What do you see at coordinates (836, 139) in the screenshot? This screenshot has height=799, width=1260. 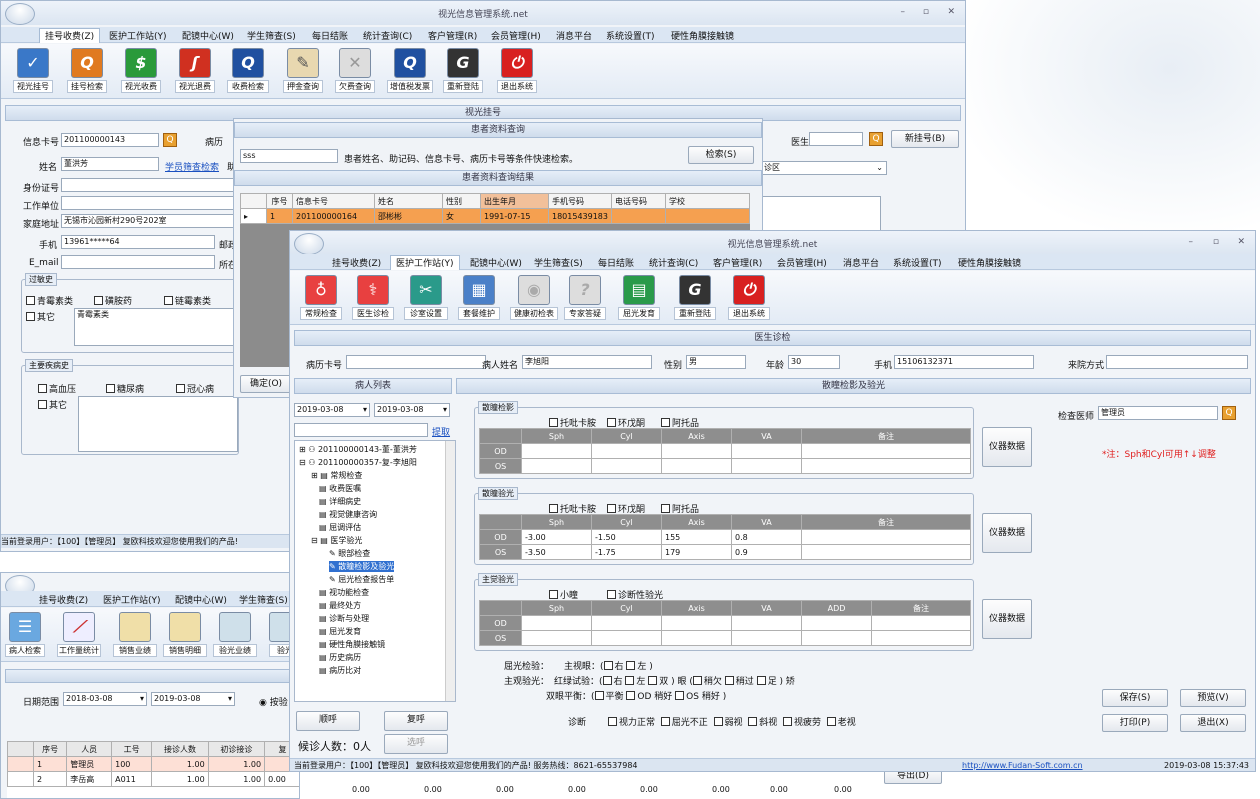 I see `doctor-input` at bounding box center [836, 139].